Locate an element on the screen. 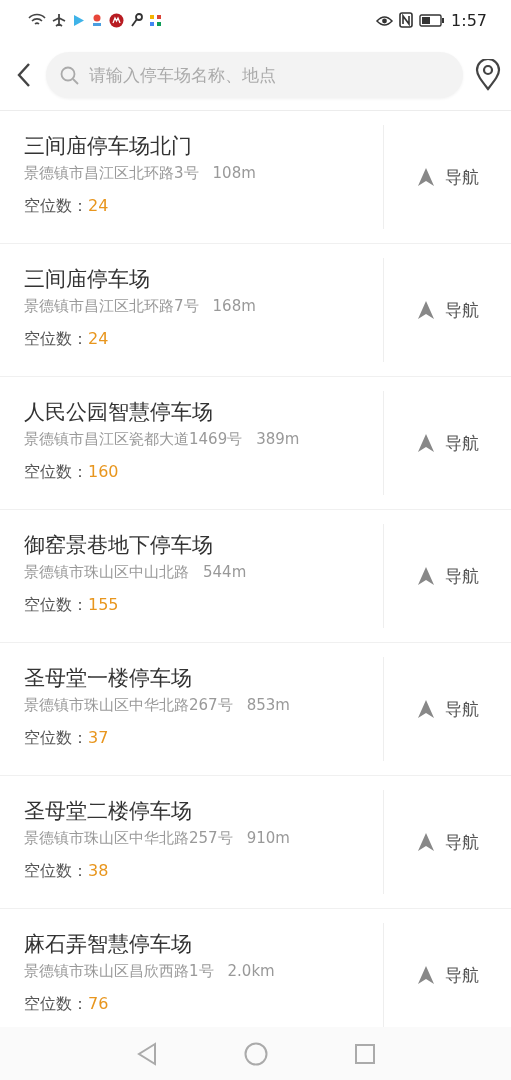  parking-name: 三间庙停车场北门 is located at coordinates (108, 146).